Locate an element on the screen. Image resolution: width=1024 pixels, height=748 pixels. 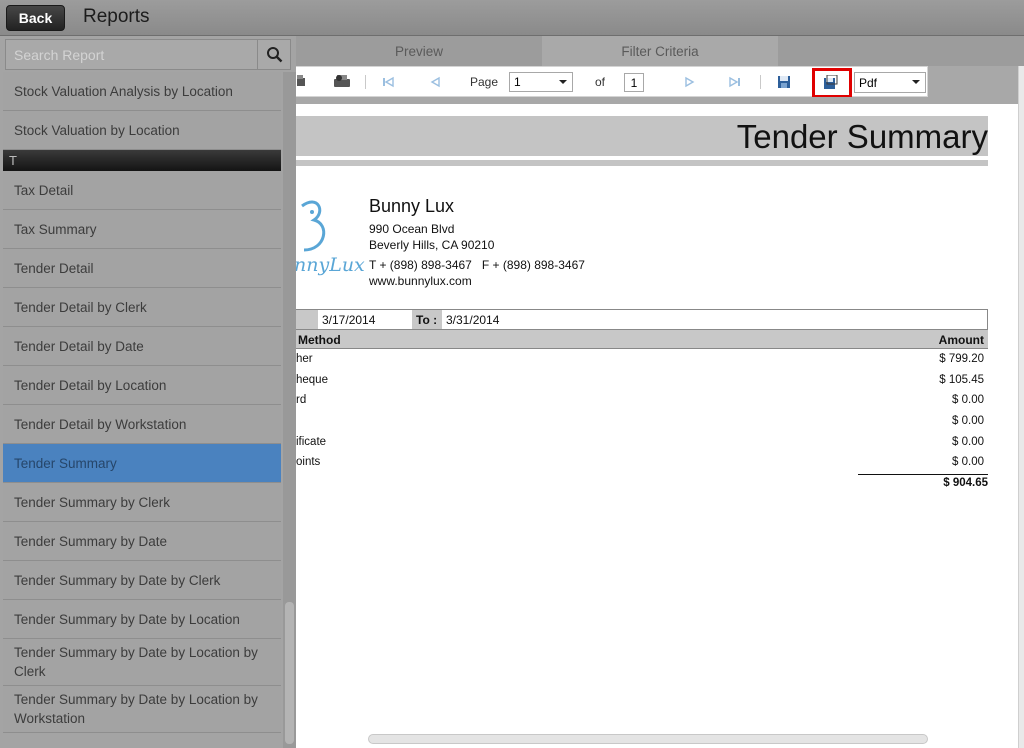
from-label-cell is located at coordinates (307, 319).